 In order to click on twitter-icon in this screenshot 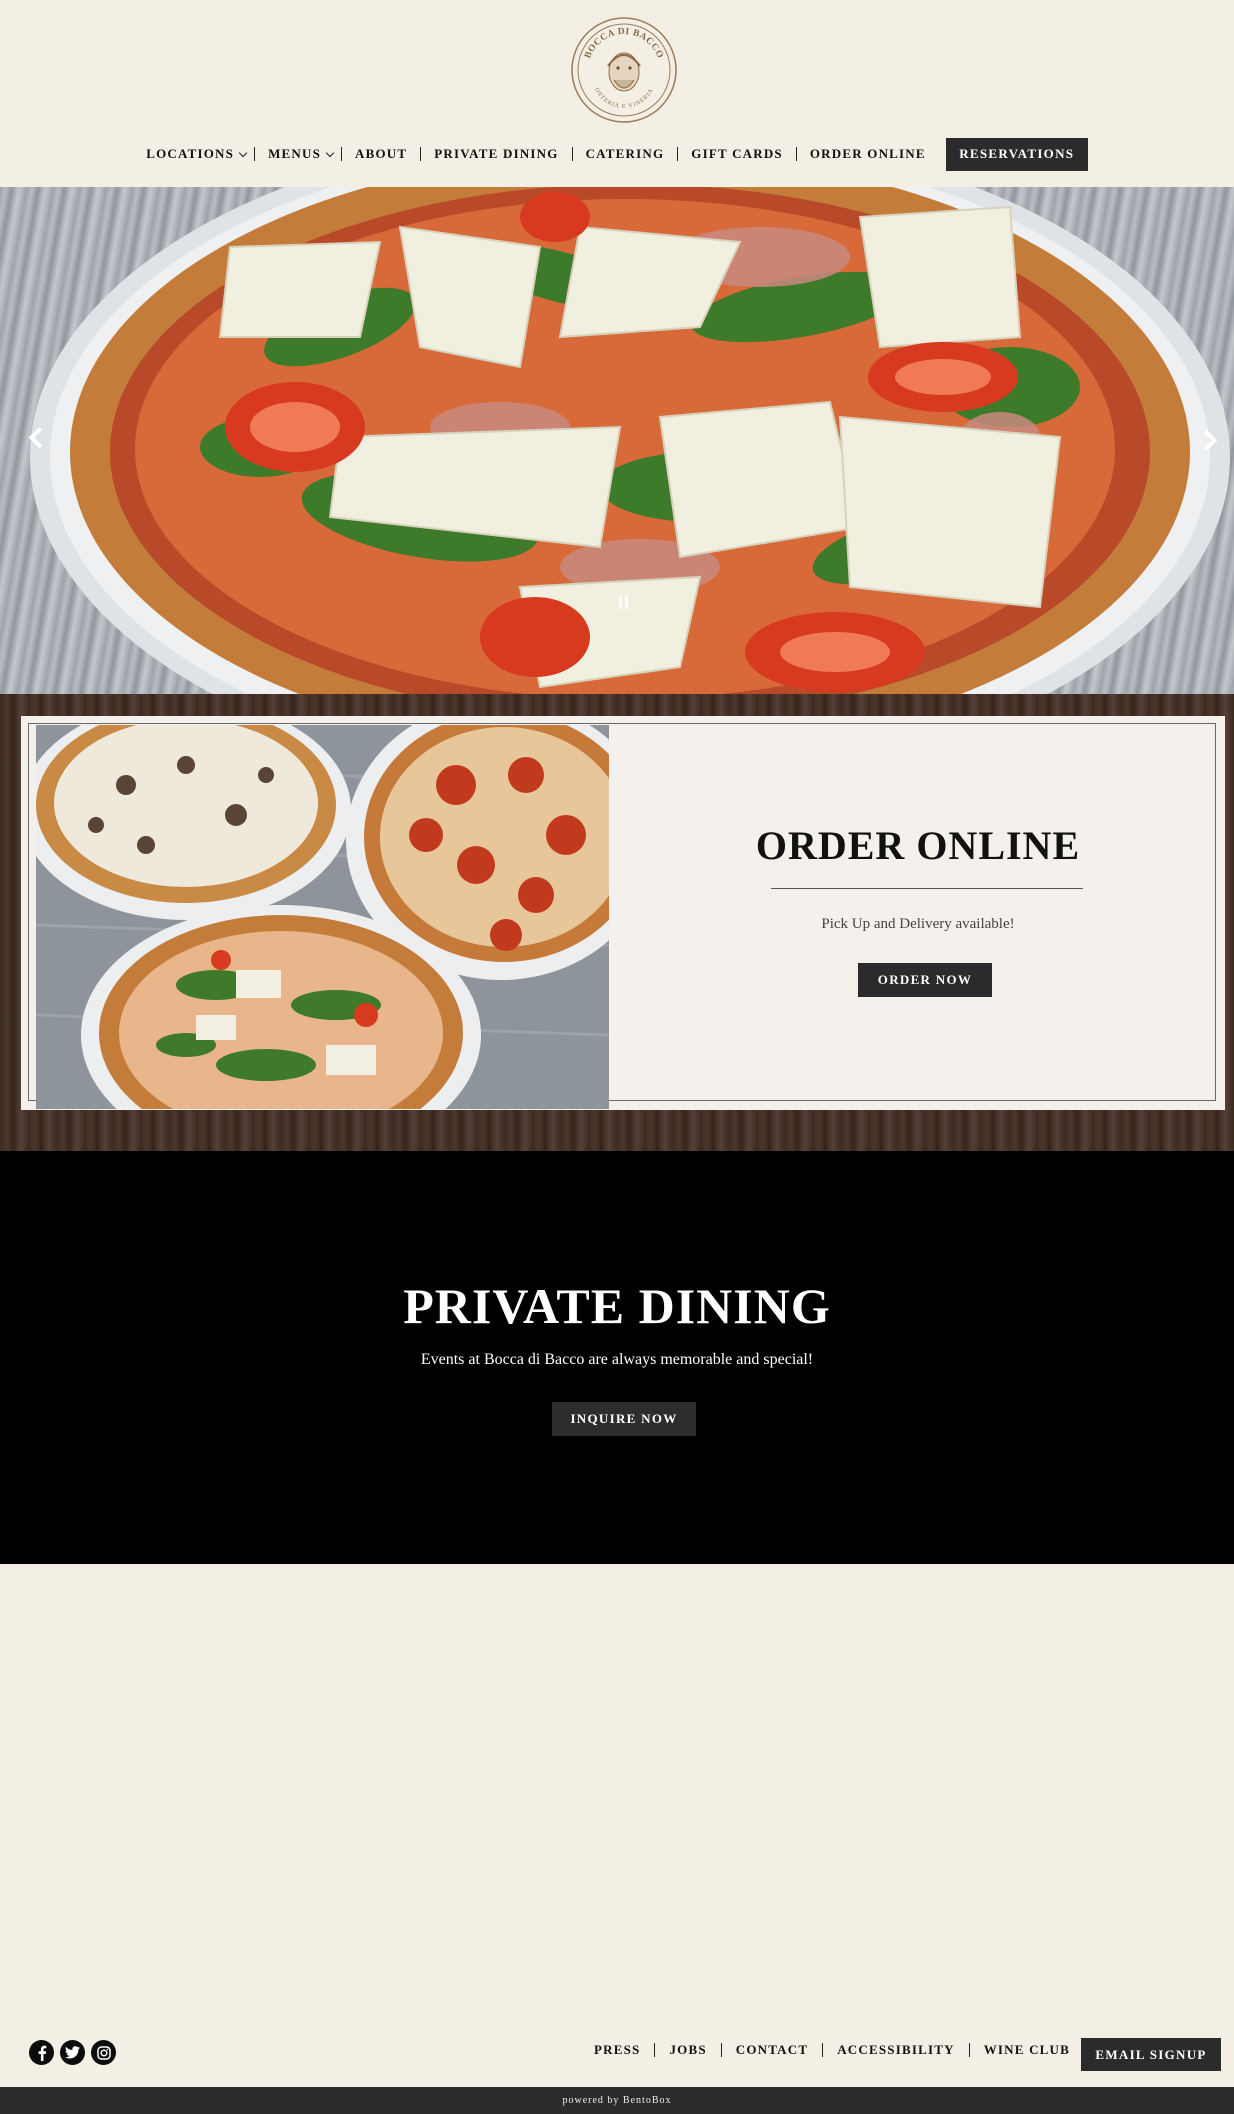, I will do `click(72, 2052)`.